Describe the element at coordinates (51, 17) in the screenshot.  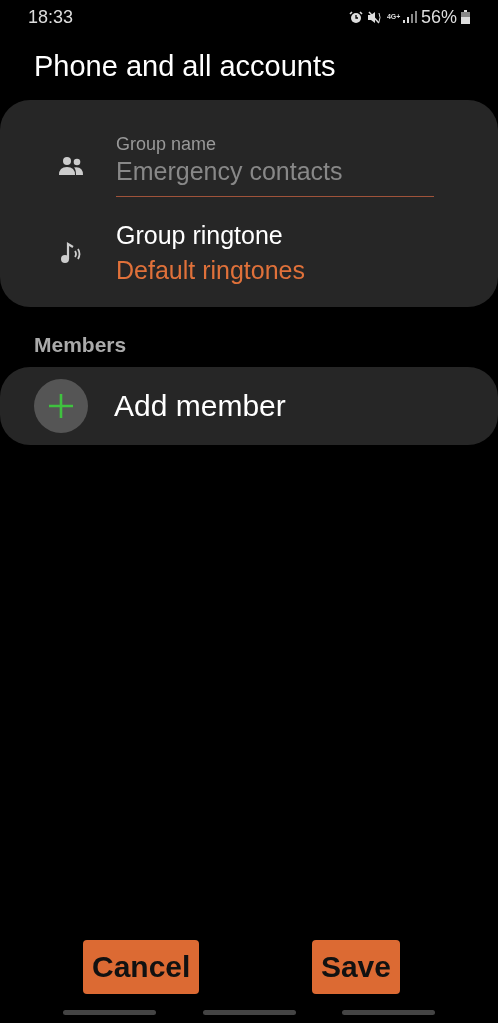
I see `status-time: 18:33` at that location.